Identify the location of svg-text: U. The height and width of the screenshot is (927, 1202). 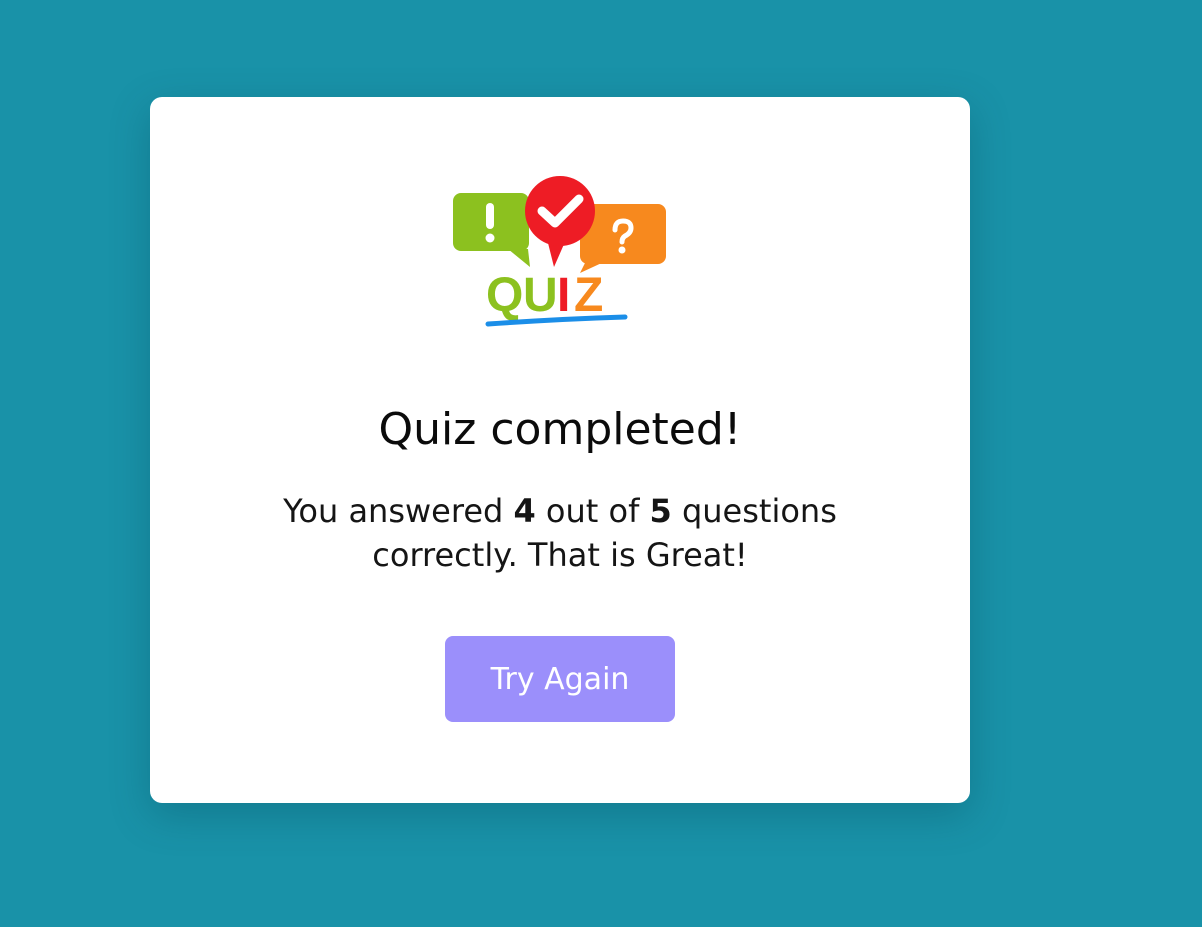
(540, 295).